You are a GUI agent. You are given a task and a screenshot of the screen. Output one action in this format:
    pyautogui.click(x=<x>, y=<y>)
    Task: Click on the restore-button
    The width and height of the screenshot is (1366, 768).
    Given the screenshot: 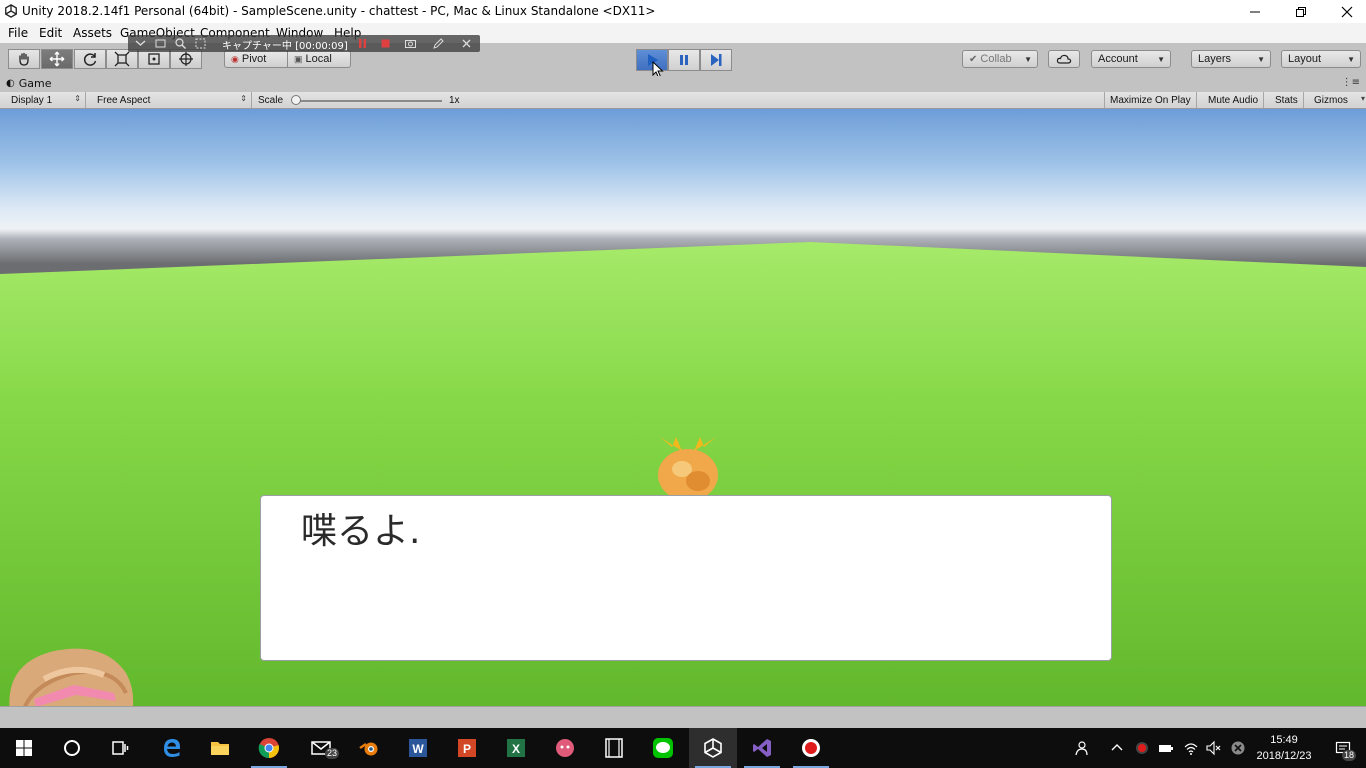 What is the action you would take?
    pyautogui.click(x=1301, y=11)
    